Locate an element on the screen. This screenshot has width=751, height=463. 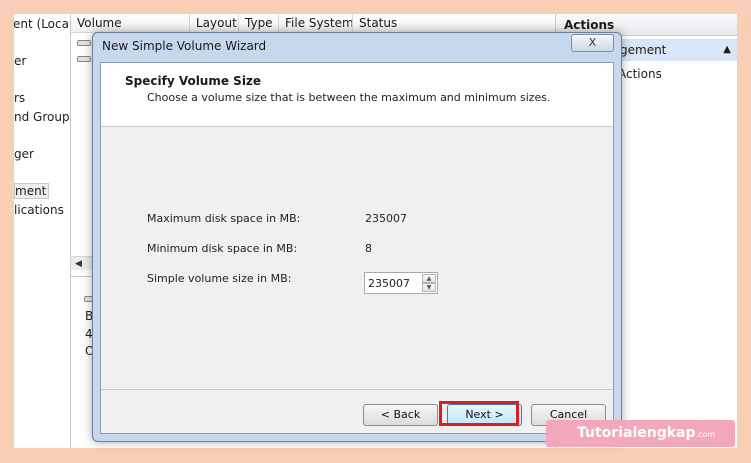
max-size-value: 235007 is located at coordinates (386, 218).